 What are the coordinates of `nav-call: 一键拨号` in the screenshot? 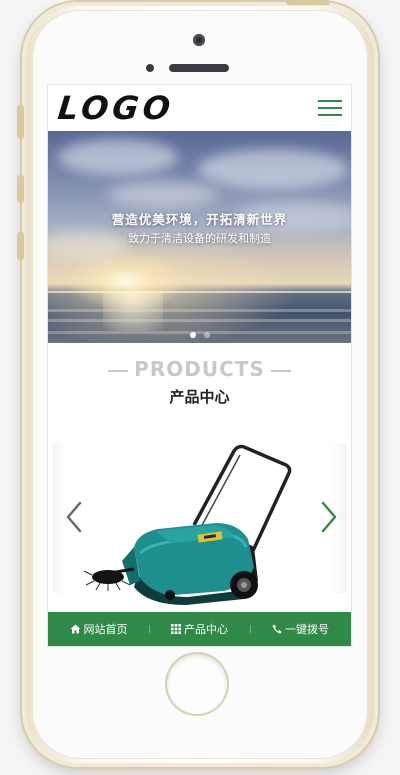 It's located at (300, 629).